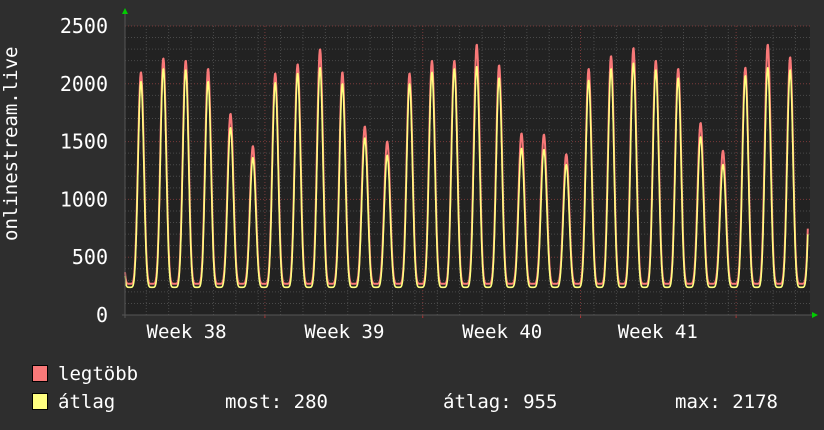  Describe the element at coordinates (98, 374) in the screenshot. I see `legend-label: legtöbb` at that location.